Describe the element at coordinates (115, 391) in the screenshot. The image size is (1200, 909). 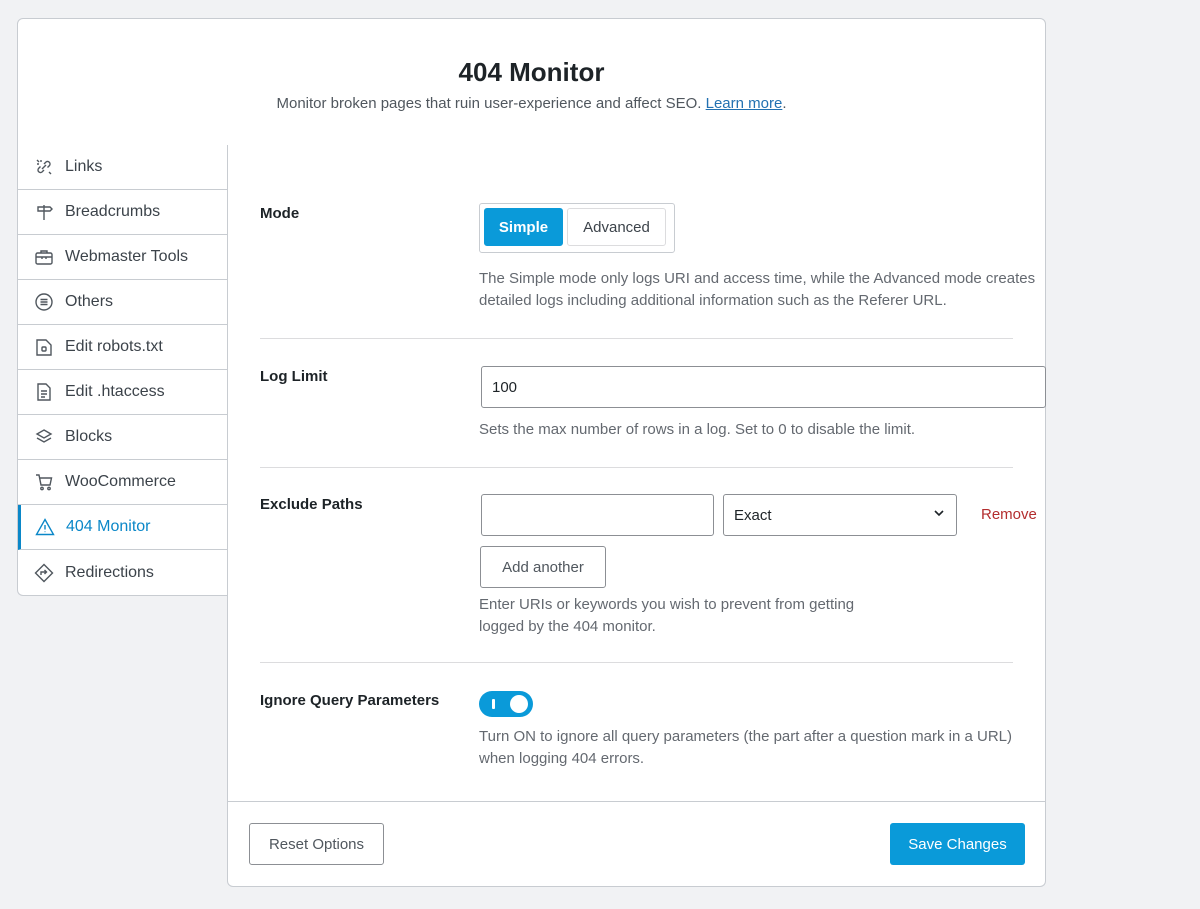
I see `sidebar-item-label: Edit .htaccess` at that location.